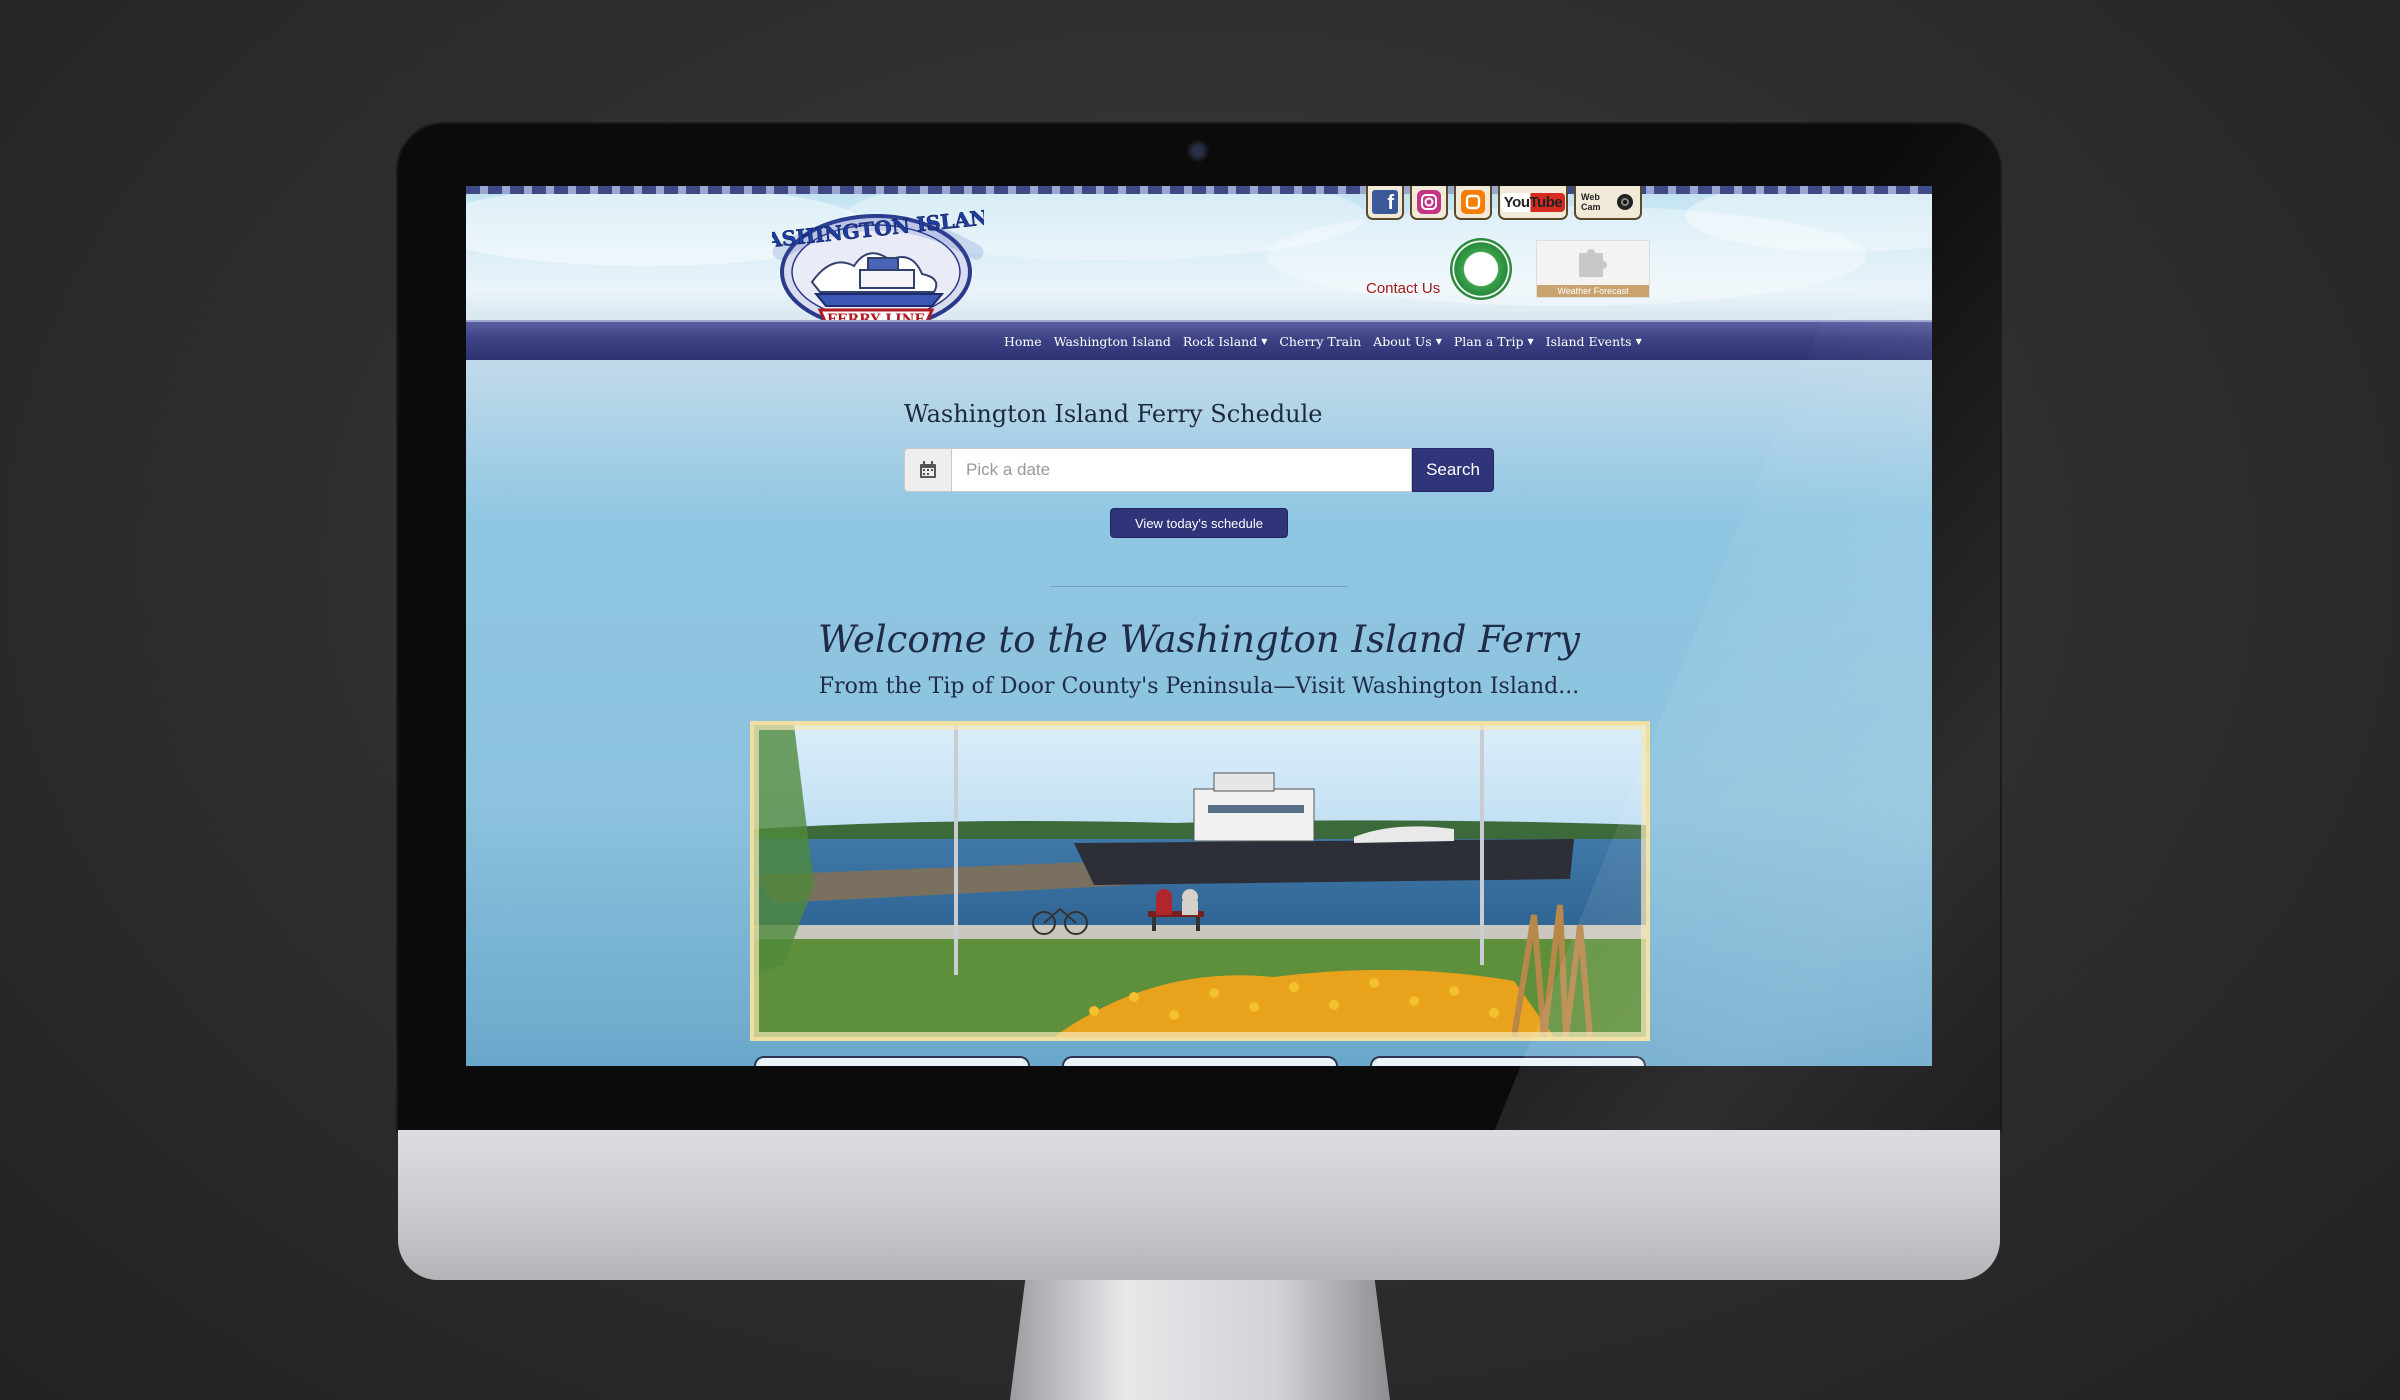 Image resolution: width=2400 pixels, height=1400 pixels. I want to click on nav-cherry-train-label: Cherry Train, so click(1320, 341).